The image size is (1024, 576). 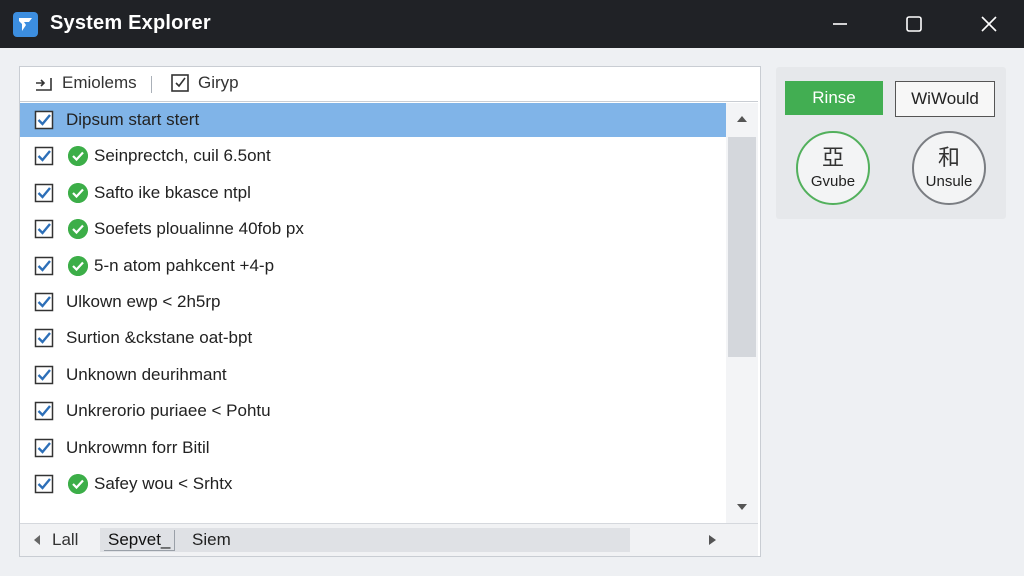 I want to click on title-bar: System Explorer, so click(x=512, y=24).